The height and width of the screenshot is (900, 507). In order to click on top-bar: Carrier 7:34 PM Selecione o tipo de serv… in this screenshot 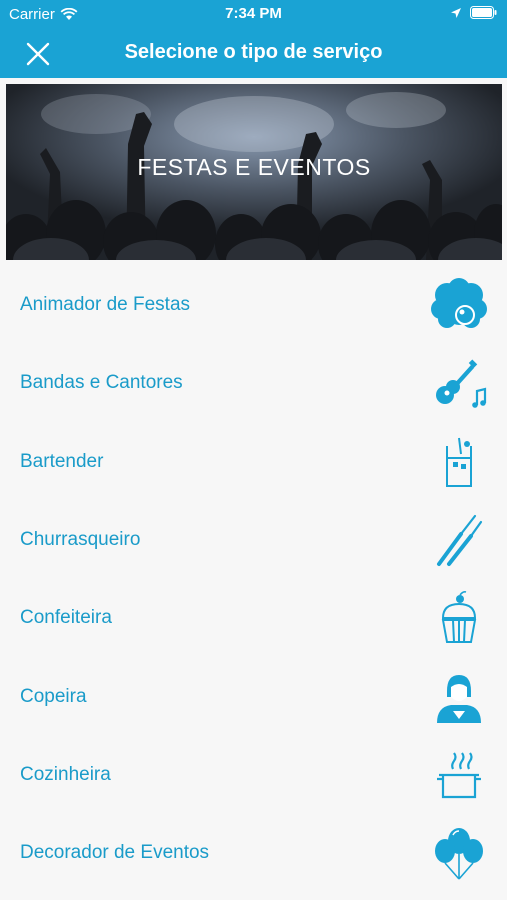, I will do `click(253, 39)`.